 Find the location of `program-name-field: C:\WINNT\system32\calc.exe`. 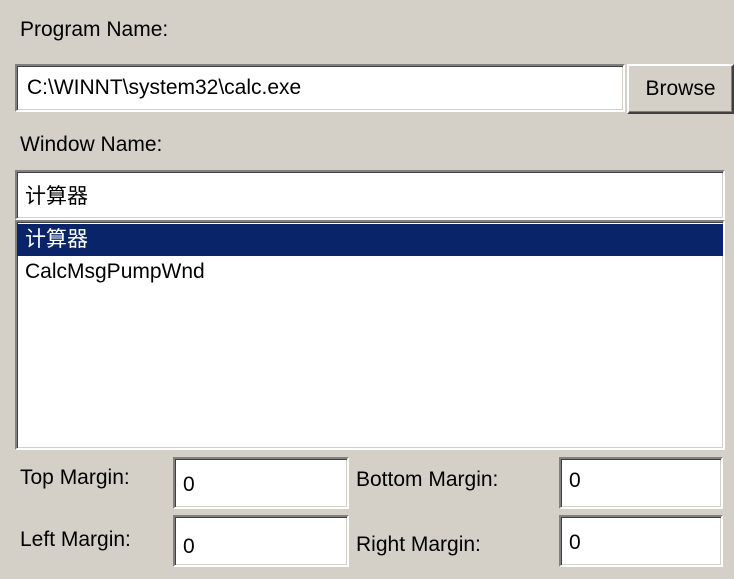

program-name-field: C:\WINNT\system32\calc.exe is located at coordinates (320, 88).